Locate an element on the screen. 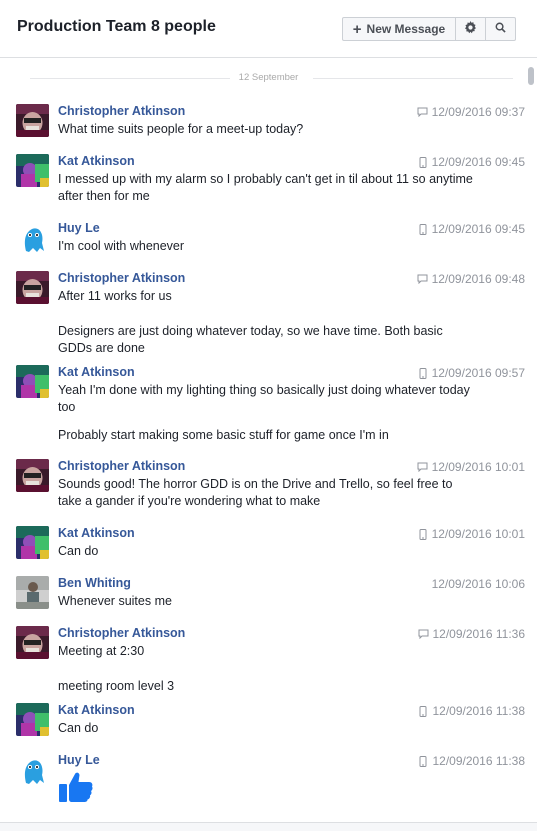 The width and height of the screenshot is (537, 831). sender-name: Ben Whiting is located at coordinates (94, 583).